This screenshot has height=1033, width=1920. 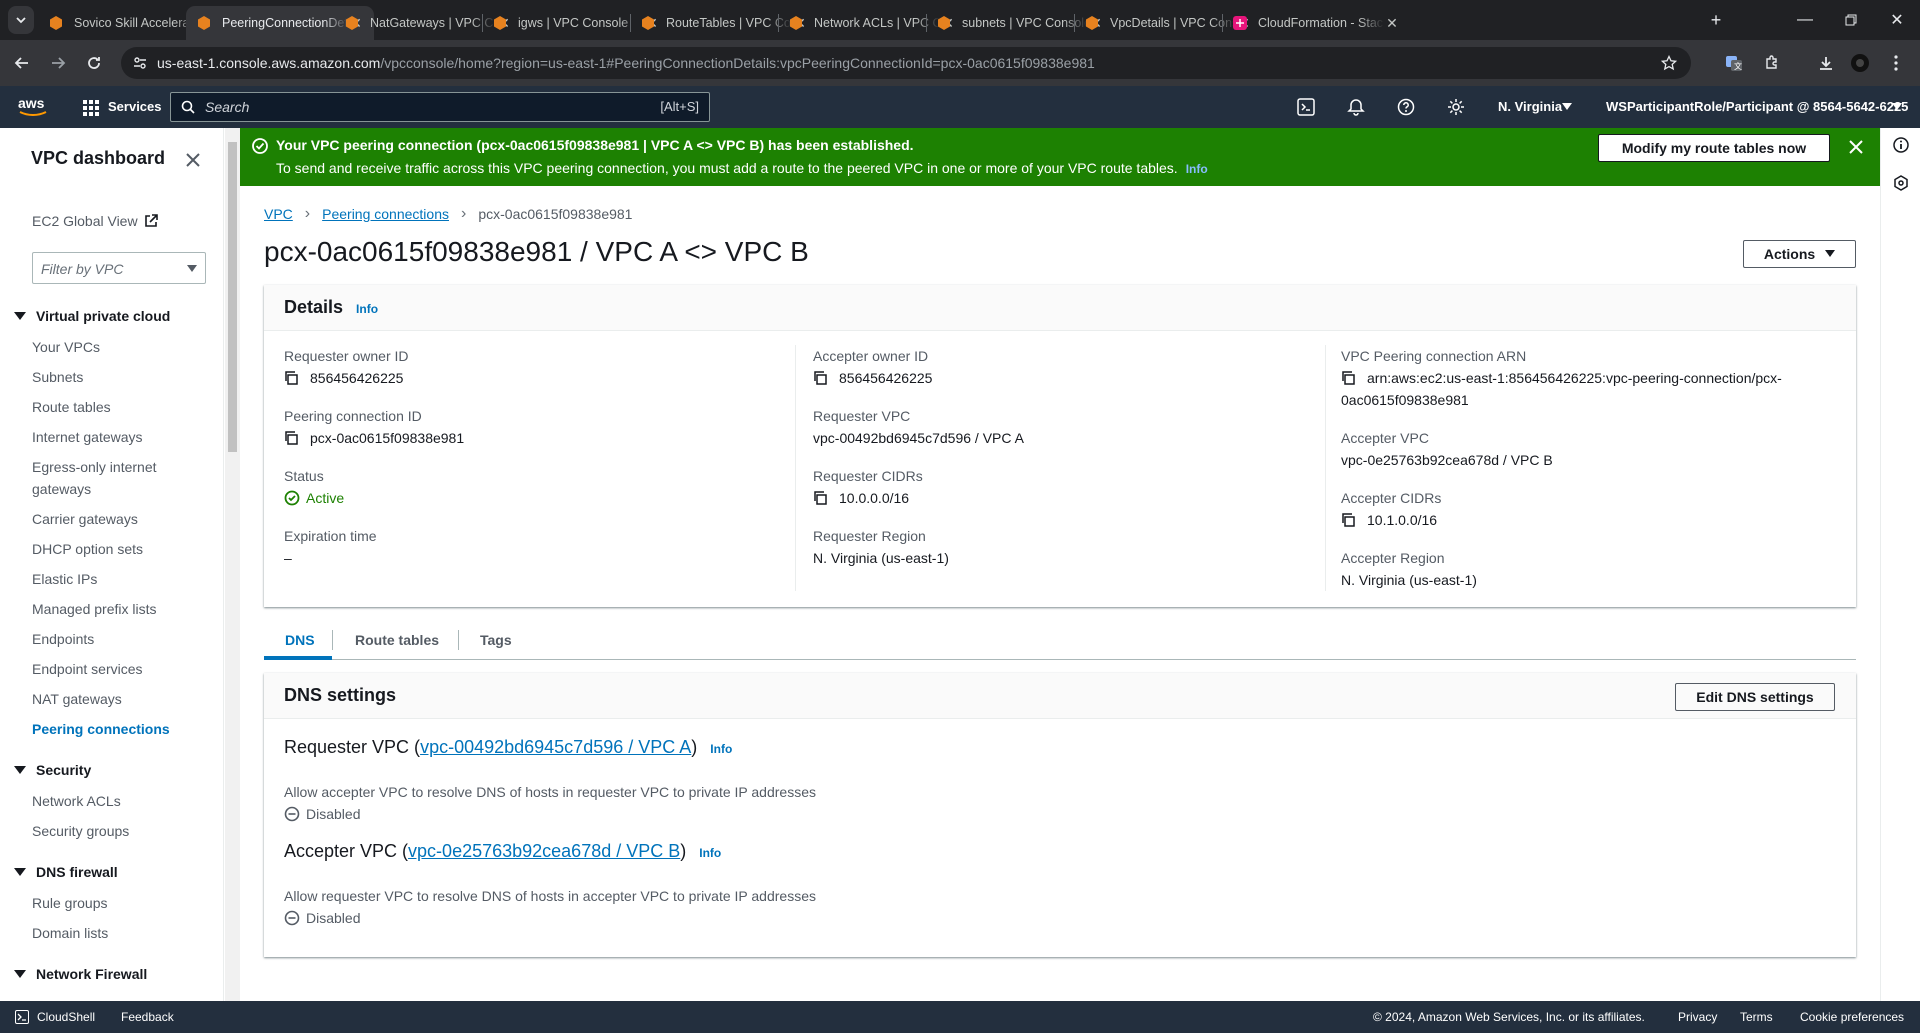 I want to click on requester-vpc-link: vpc-00492bd6945c7d596 / VPC A, so click(x=918, y=438).